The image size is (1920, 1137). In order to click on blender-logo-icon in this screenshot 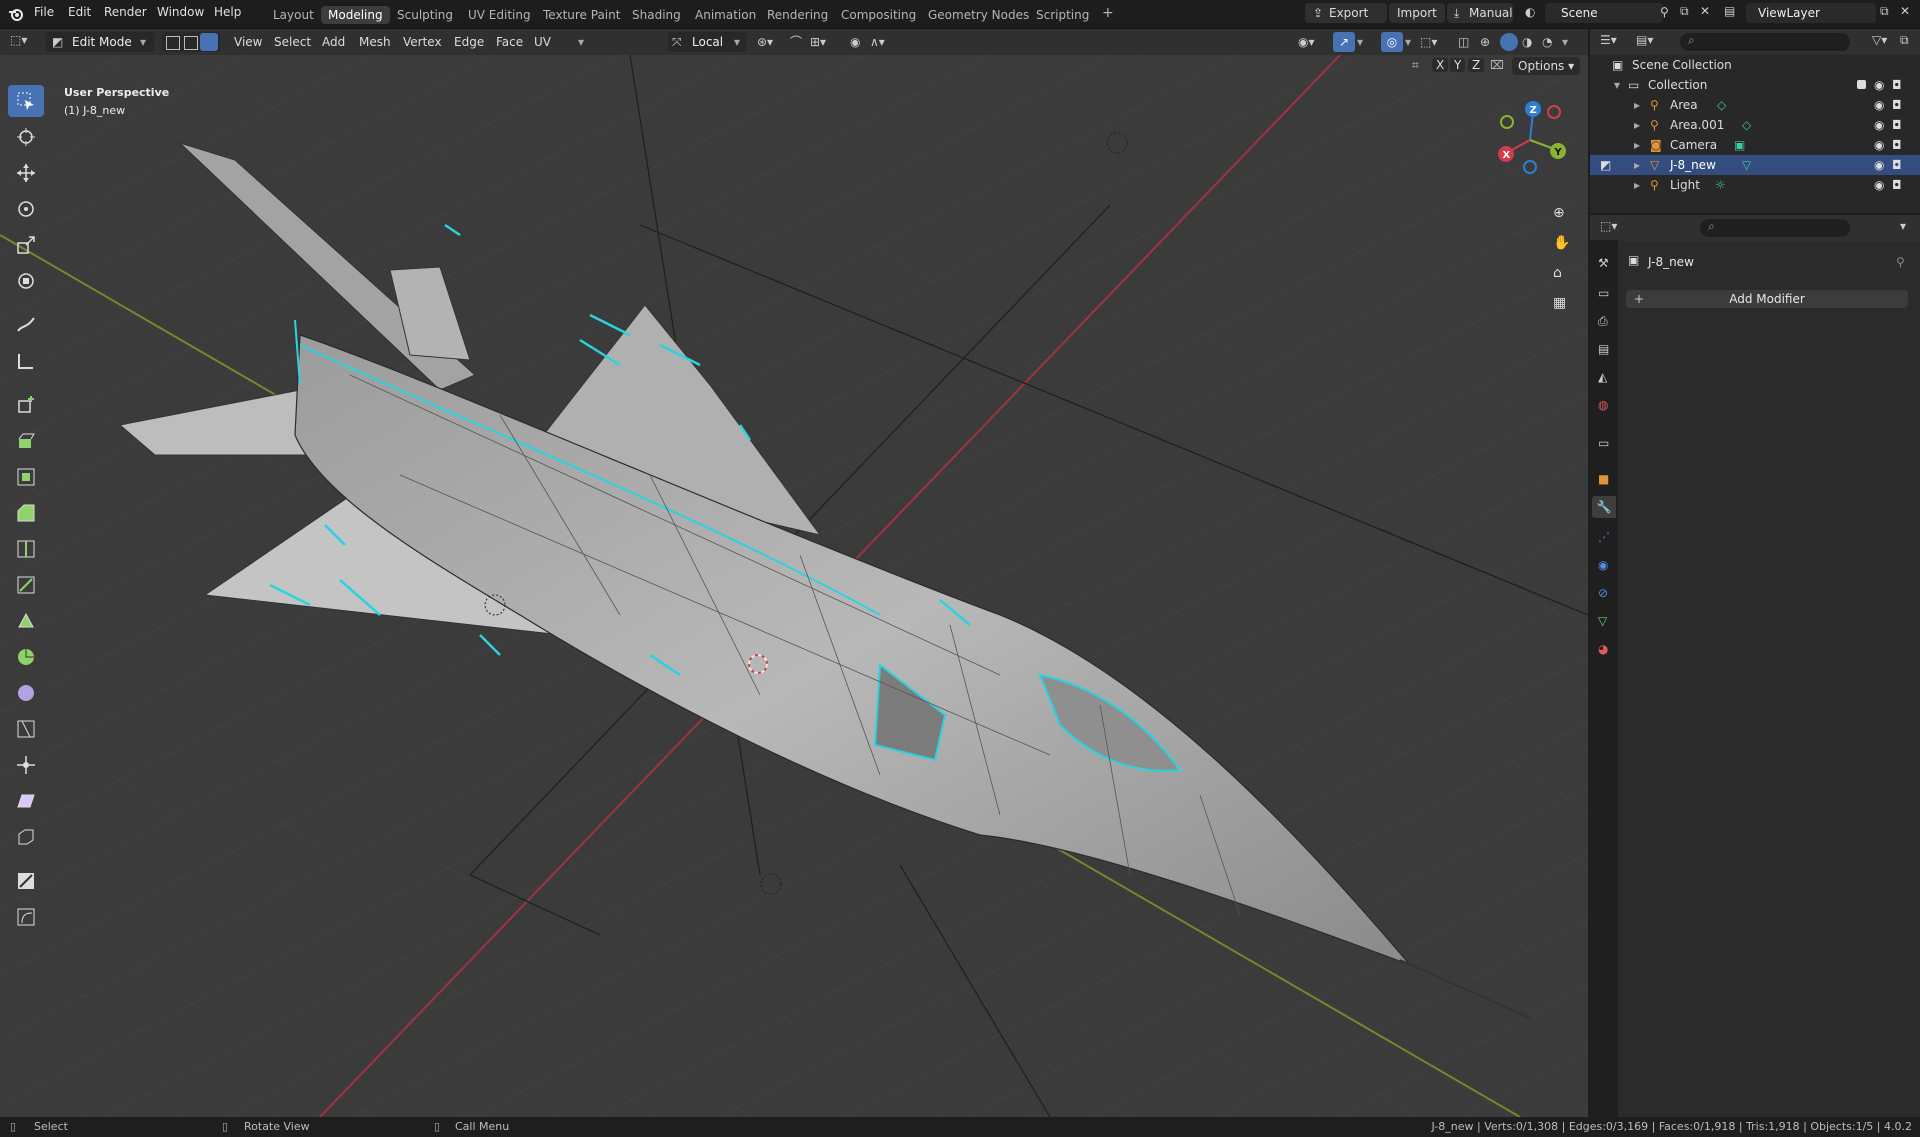, I will do `click(16, 14)`.